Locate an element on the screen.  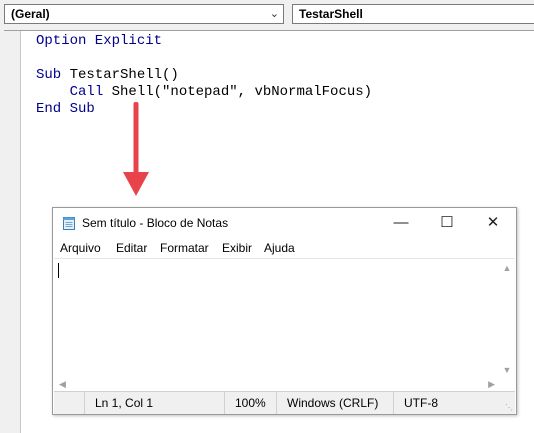
margin-indicator-bar is located at coordinates (12, 232).